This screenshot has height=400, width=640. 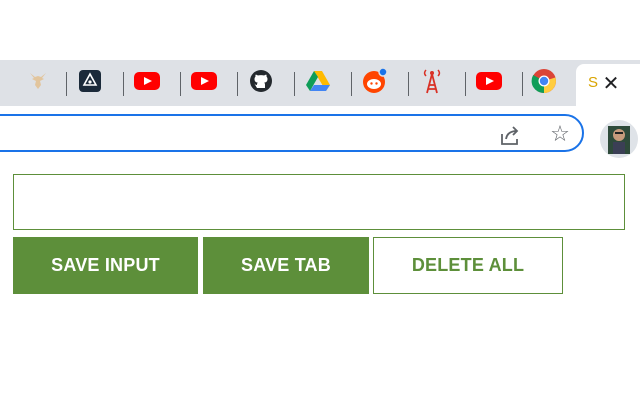 I want to click on google-drive-icon, so click(x=318, y=83).